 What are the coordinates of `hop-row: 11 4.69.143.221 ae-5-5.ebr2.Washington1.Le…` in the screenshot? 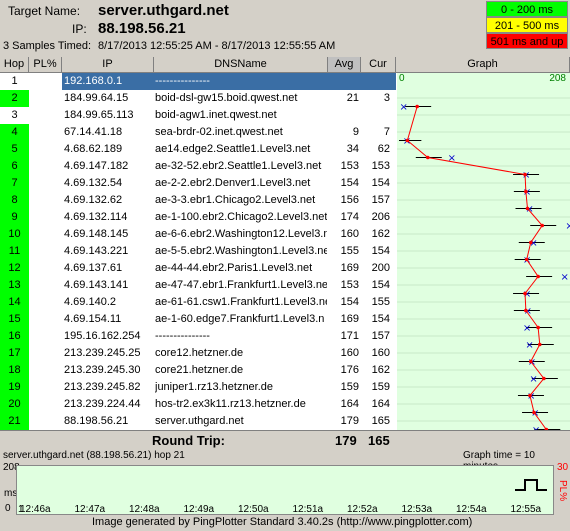 It's located at (198, 251).